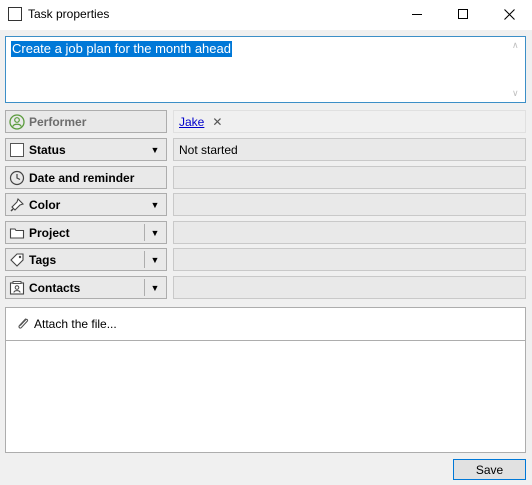  What do you see at coordinates (86, 259) in the screenshot?
I see `tags-dropdown: Tags ▼` at bounding box center [86, 259].